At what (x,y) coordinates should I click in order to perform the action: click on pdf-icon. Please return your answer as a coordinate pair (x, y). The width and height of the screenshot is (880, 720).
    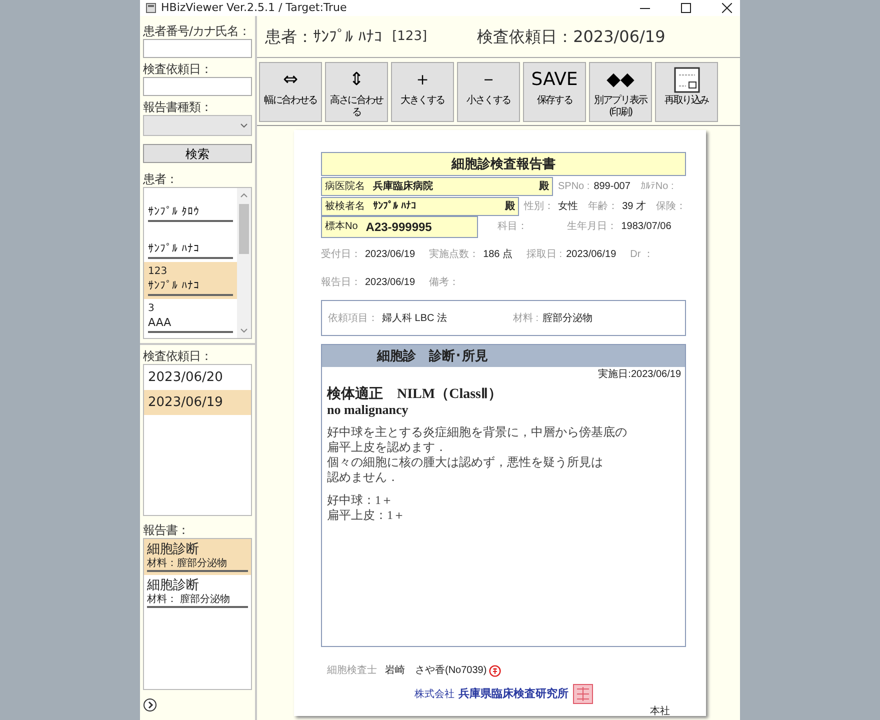
    Looking at the image, I should click on (687, 80).